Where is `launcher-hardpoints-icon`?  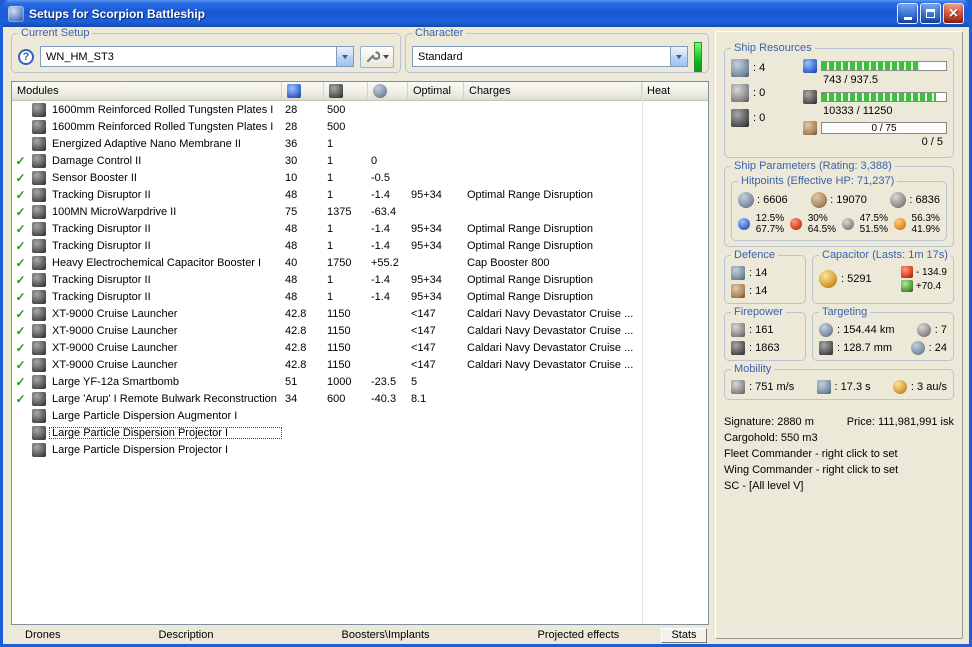
launcher-hardpoints-icon is located at coordinates (740, 93).